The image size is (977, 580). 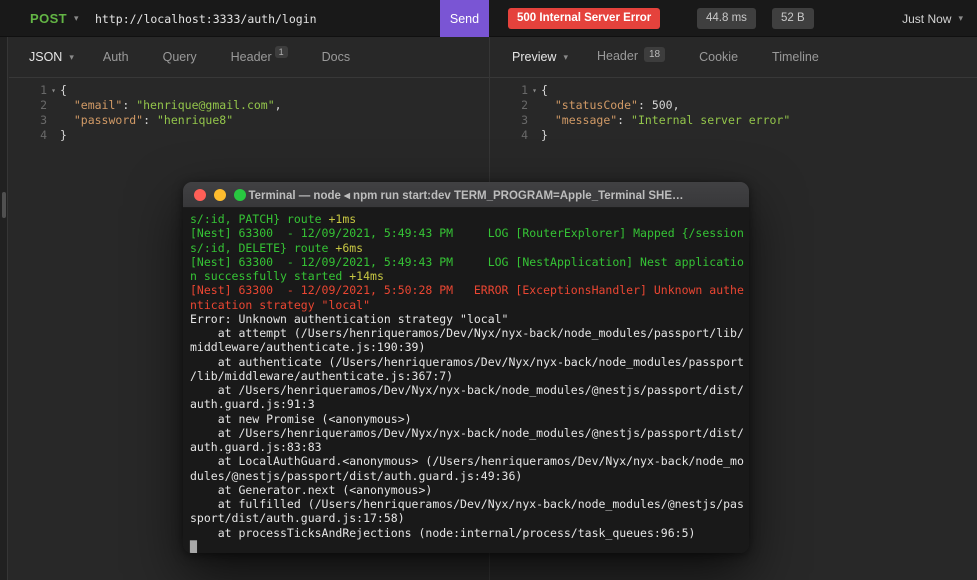 I want to click on tab-docs: Docs, so click(x=336, y=57).